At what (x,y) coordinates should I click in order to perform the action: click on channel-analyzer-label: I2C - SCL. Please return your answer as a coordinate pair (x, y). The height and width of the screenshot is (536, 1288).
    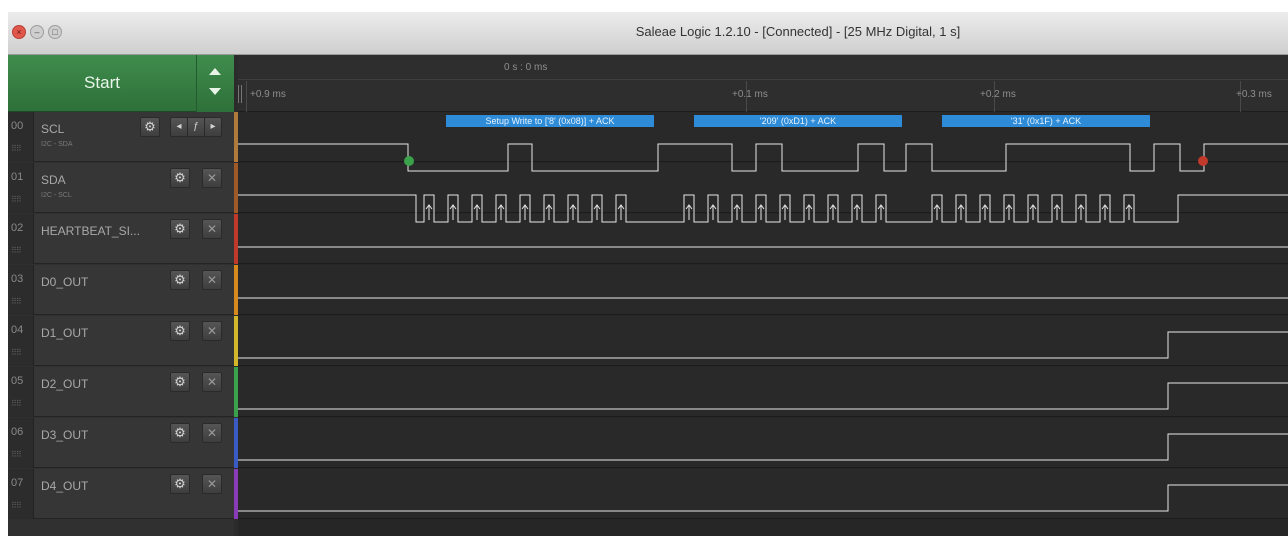
    Looking at the image, I should click on (56, 195).